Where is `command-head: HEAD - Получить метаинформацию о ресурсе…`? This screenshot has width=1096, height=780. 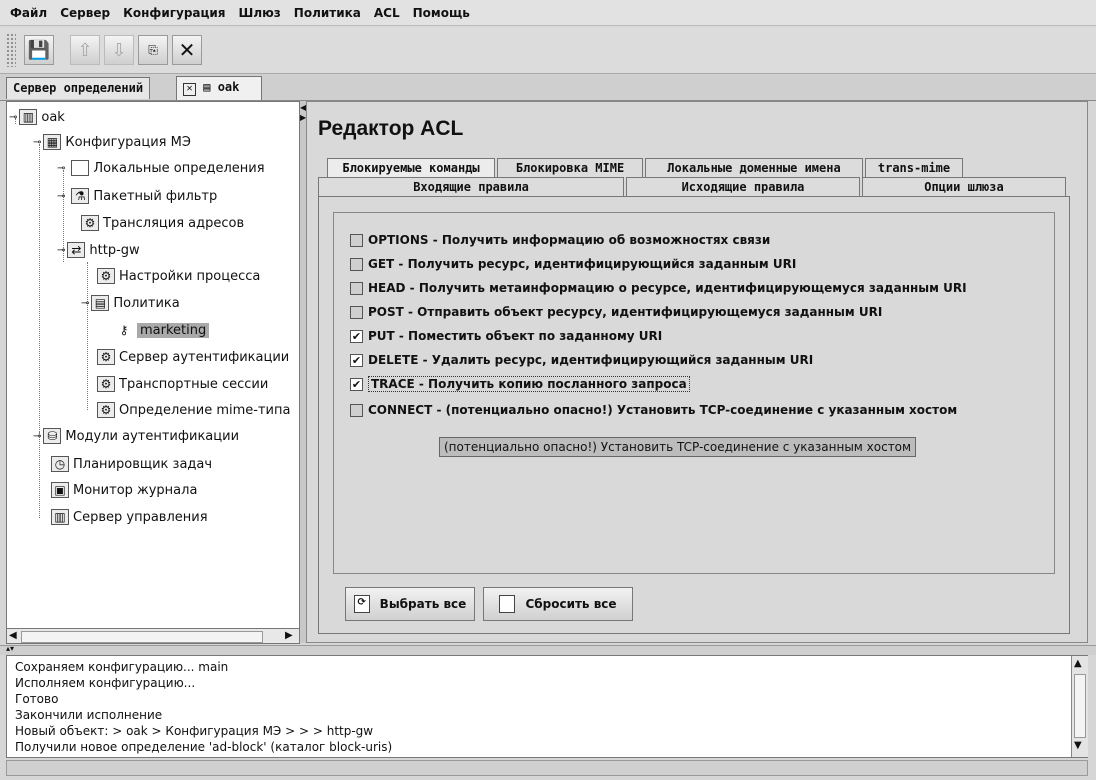 command-head: HEAD - Получить метаинформацию о ресурсе… is located at coordinates (658, 288).